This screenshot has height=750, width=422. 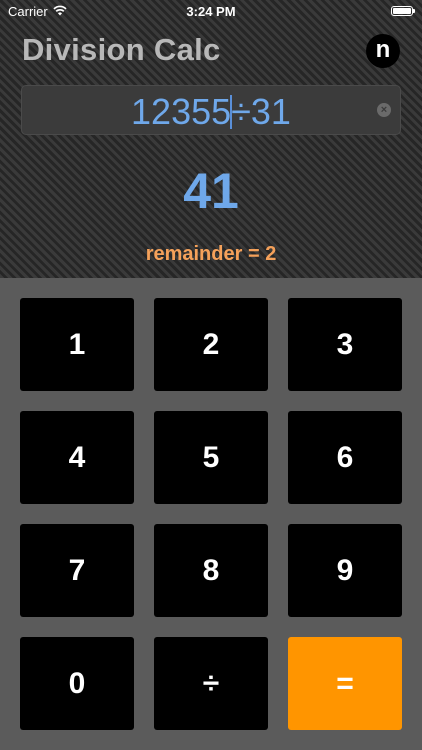 What do you see at coordinates (77, 683) in the screenshot?
I see `key-0-button: 0` at bounding box center [77, 683].